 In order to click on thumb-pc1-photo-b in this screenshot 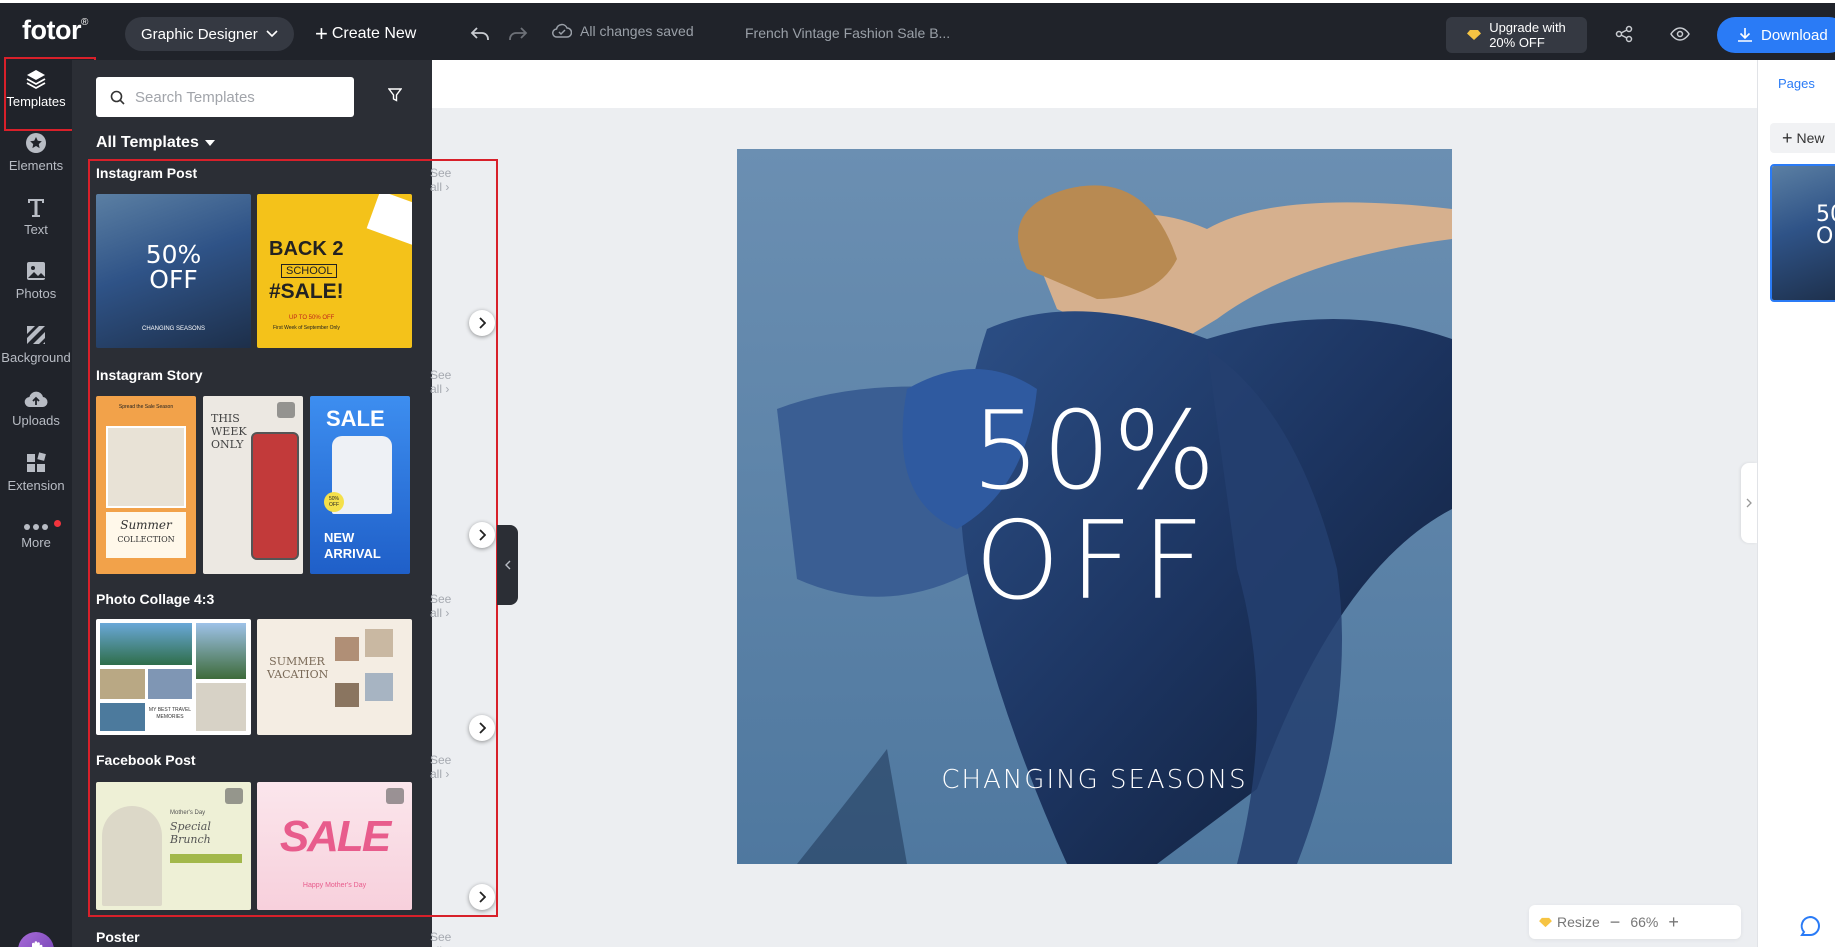, I will do `click(221, 651)`.